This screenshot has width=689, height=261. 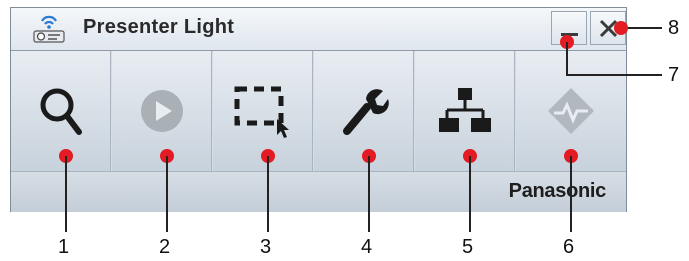 I want to click on callout-line-7a, so click(x=567, y=59).